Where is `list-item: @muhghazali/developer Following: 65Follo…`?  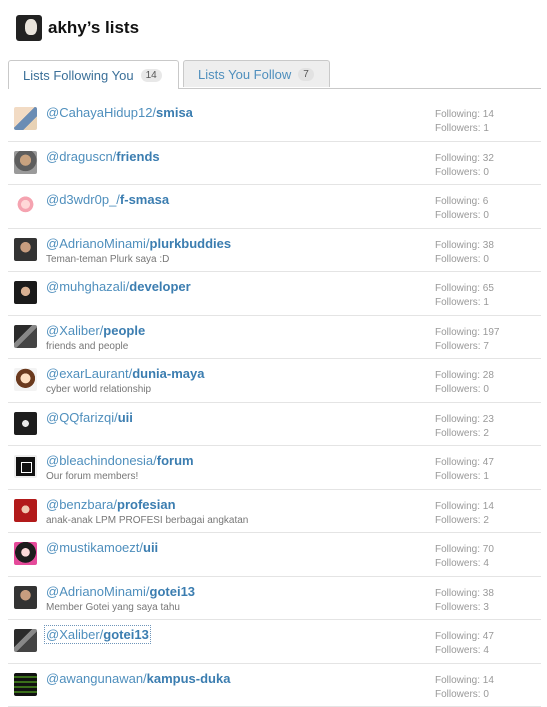
list-item: @muhghazali/developer Following: 65Follo… is located at coordinates (274, 294).